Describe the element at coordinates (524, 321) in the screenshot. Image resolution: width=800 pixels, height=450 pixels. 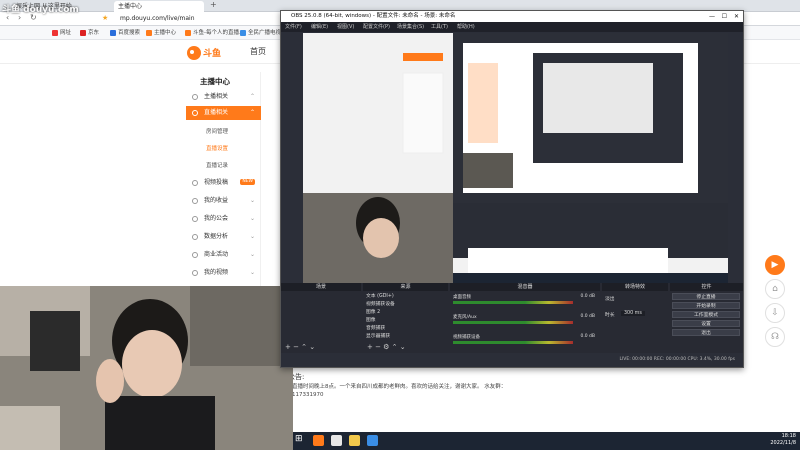
I see `mixer-channel: 麦克风/Aux 0.0 dB` at that location.